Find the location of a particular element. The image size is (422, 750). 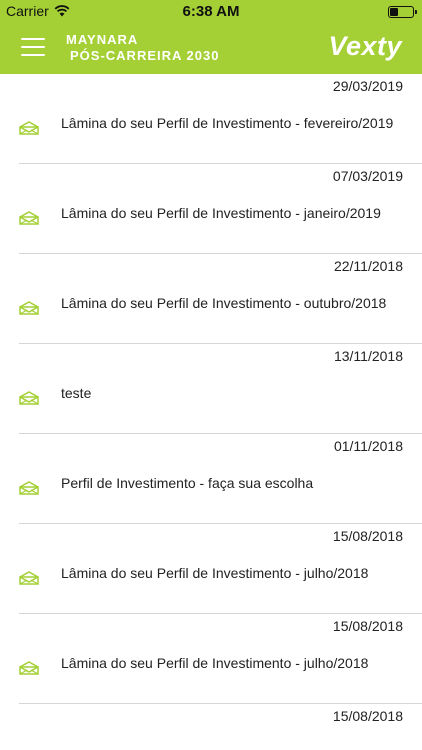

menu-icon is located at coordinates (33, 47).